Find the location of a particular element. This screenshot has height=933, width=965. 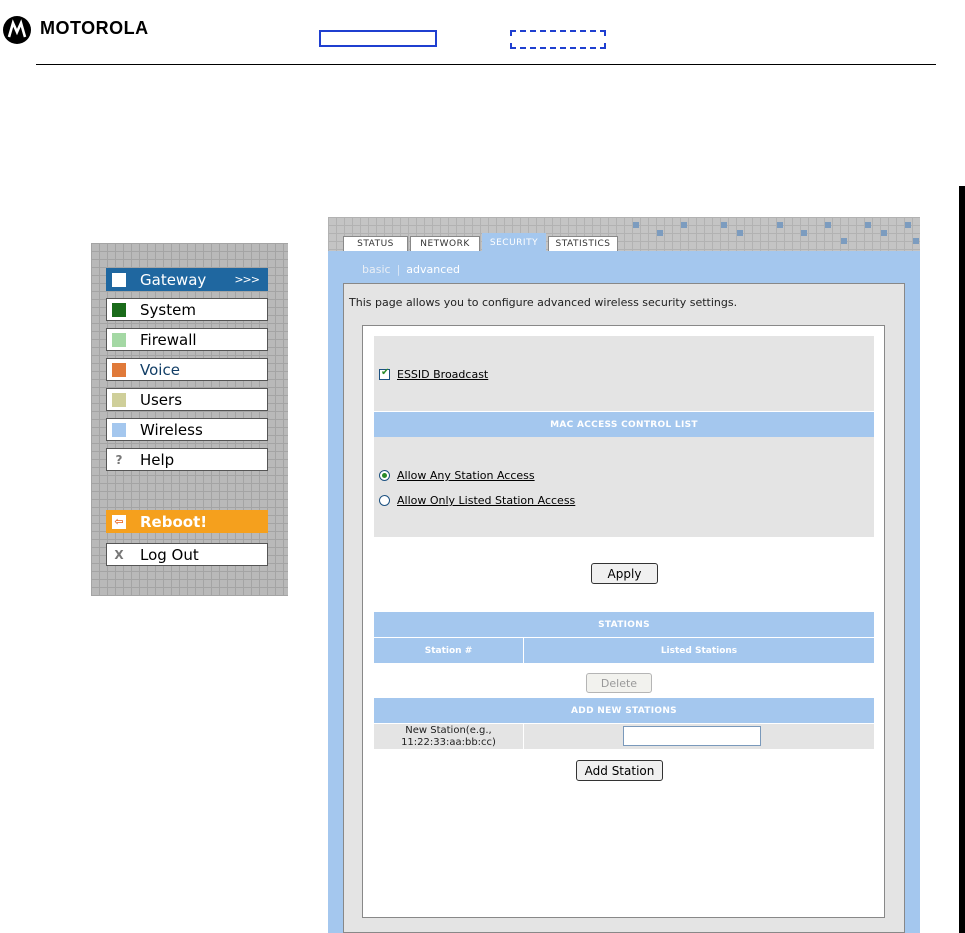

allow-listed-label: Allow Only Listed Station Access is located at coordinates (486, 500).